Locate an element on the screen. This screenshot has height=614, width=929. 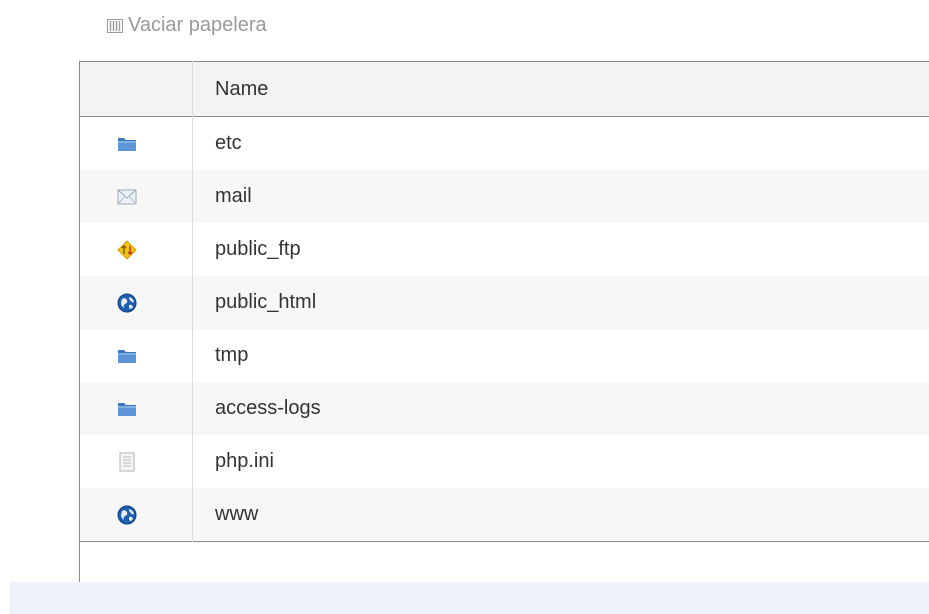
table-row: www is located at coordinates (504, 515).